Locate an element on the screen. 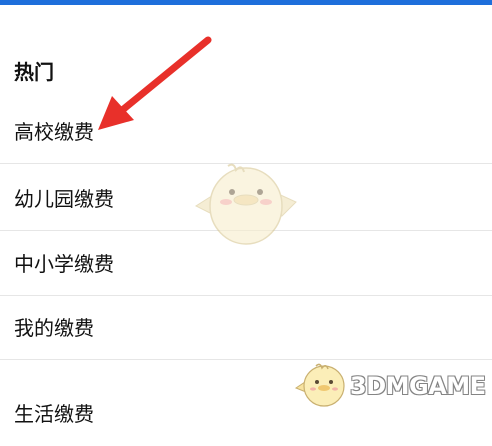 The image size is (492, 446). red-arrow-icon is located at coordinates (155, 83).